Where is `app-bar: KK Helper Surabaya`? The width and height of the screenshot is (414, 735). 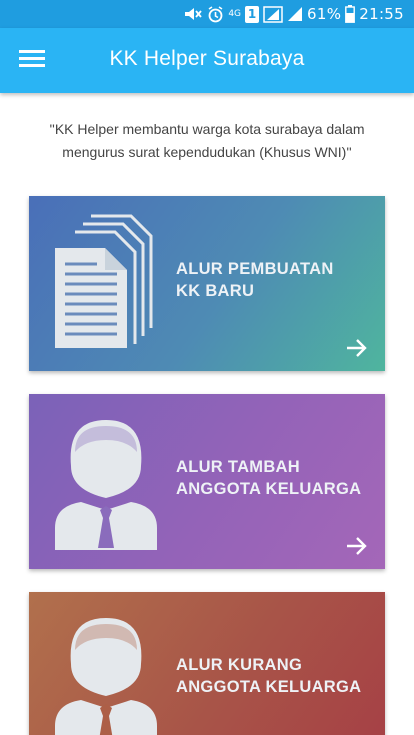
app-bar: KK Helper Surabaya is located at coordinates (207, 60).